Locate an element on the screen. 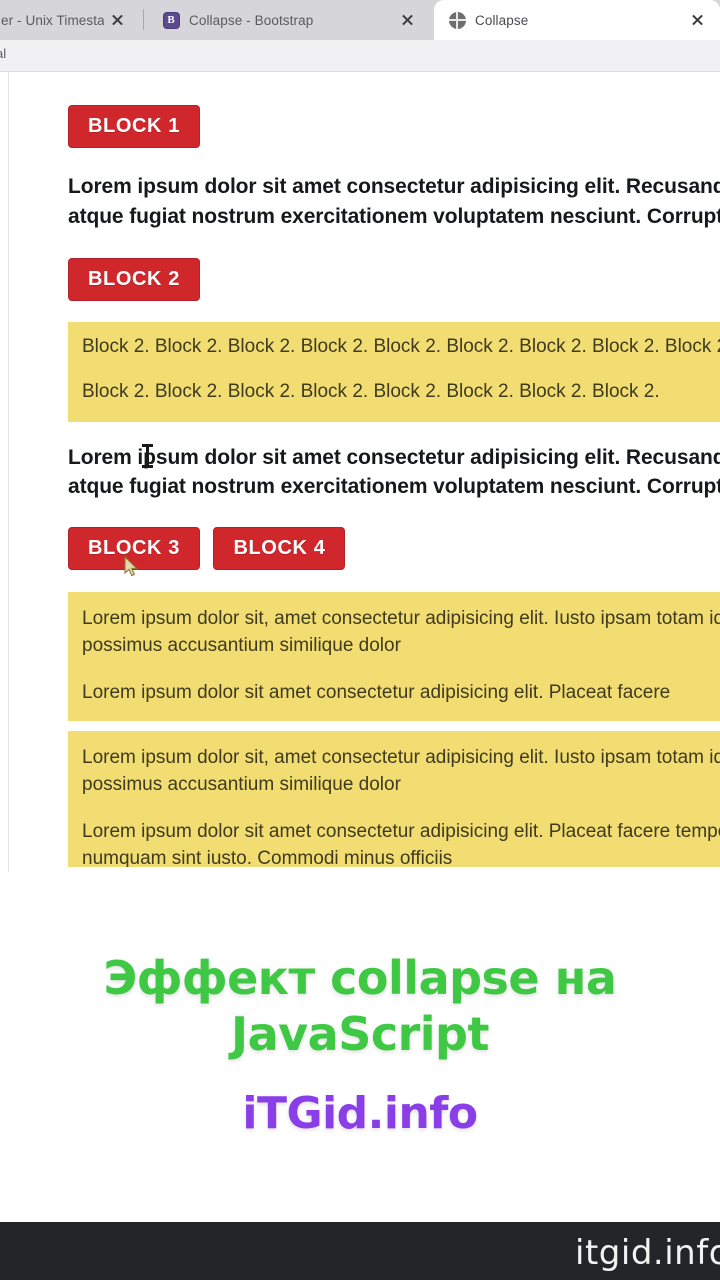 This screenshot has width=720, height=1280. bootstrap-icon: B is located at coordinates (171, 20).